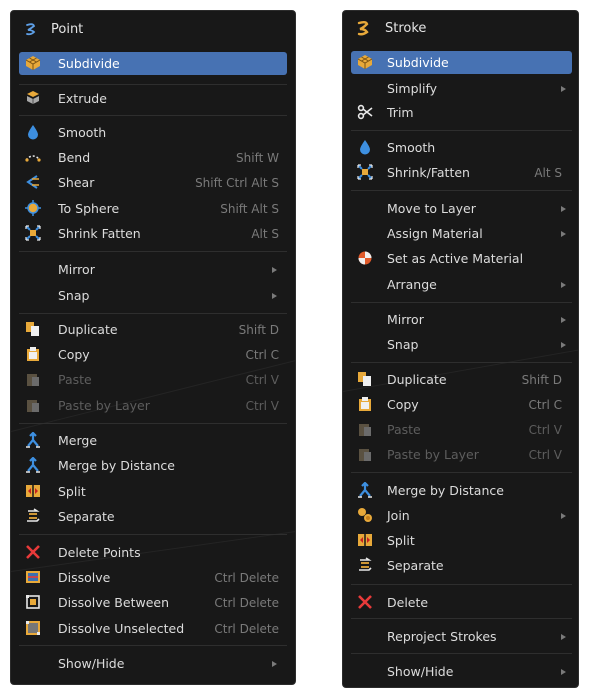  I want to click on shortcut-label: Ctrl C, so click(545, 404).